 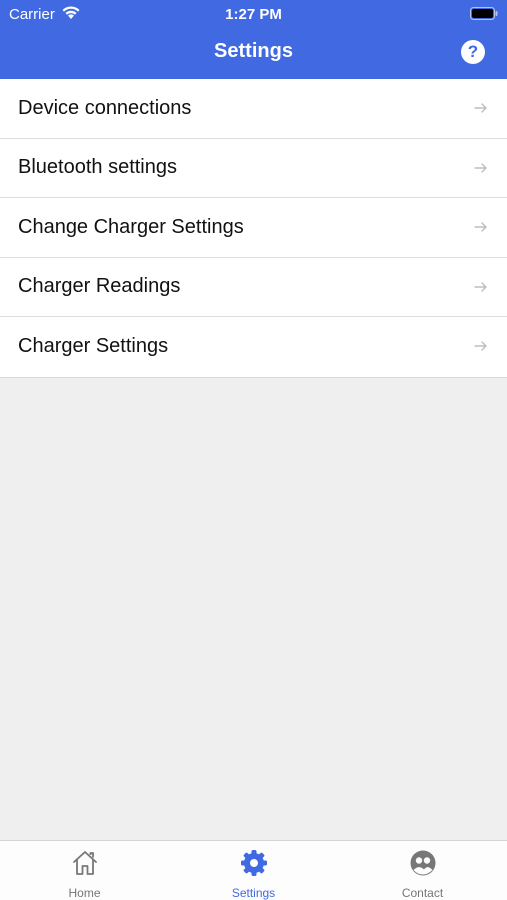 I want to click on clock-time: 1:27 PM, so click(x=253, y=14).